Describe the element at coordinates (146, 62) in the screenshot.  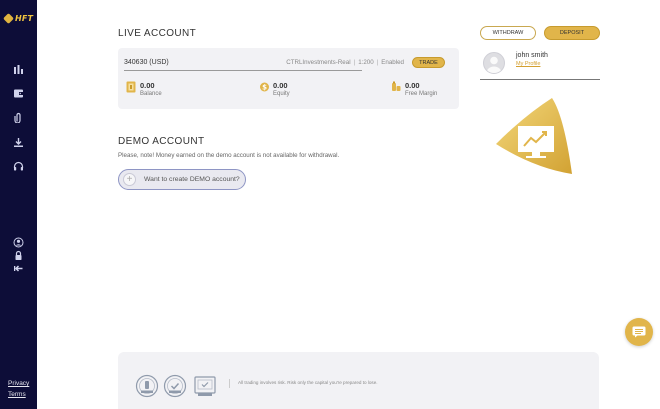
I see `account-id: 340630 (USD)` at that location.